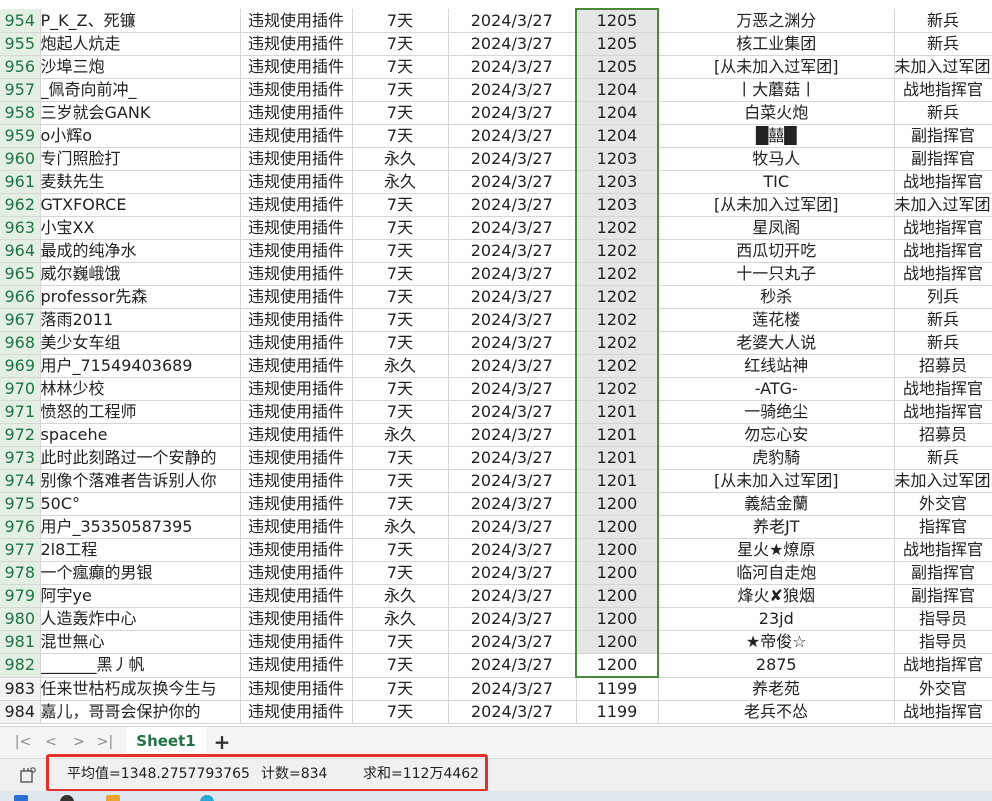 Image resolution: width=992 pixels, height=801 pixels. What do you see at coordinates (776, 228) in the screenshot?
I see `cell-legion: 星凤阁` at bounding box center [776, 228].